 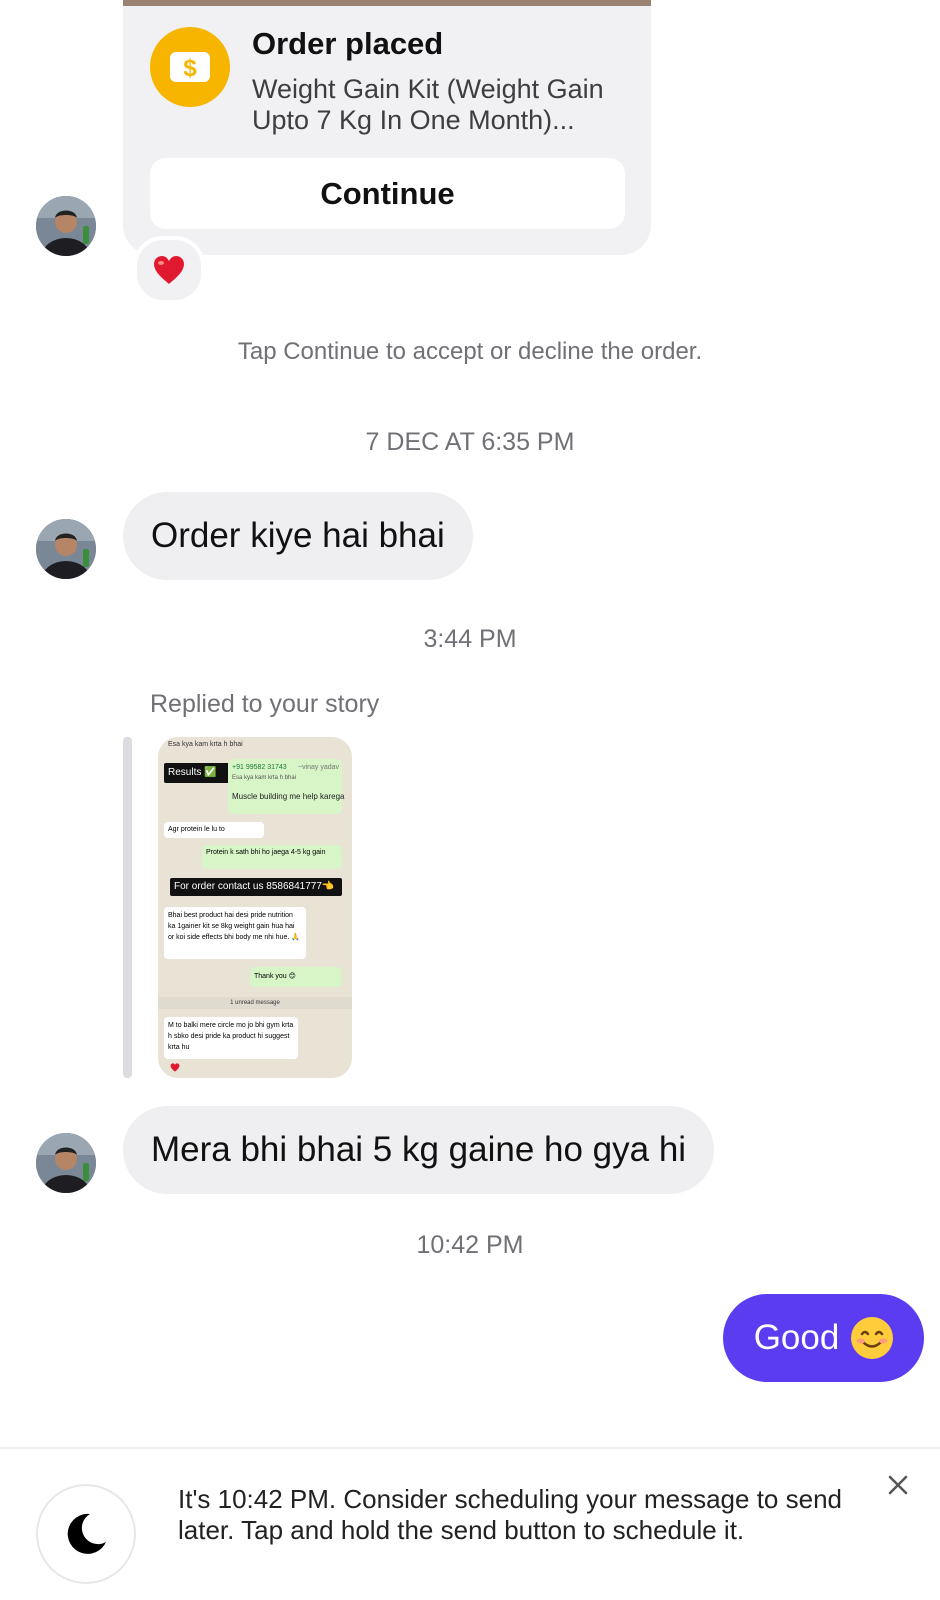 What do you see at coordinates (470, 1245) in the screenshot?
I see `timestamp: 10:42 PM` at bounding box center [470, 1245].